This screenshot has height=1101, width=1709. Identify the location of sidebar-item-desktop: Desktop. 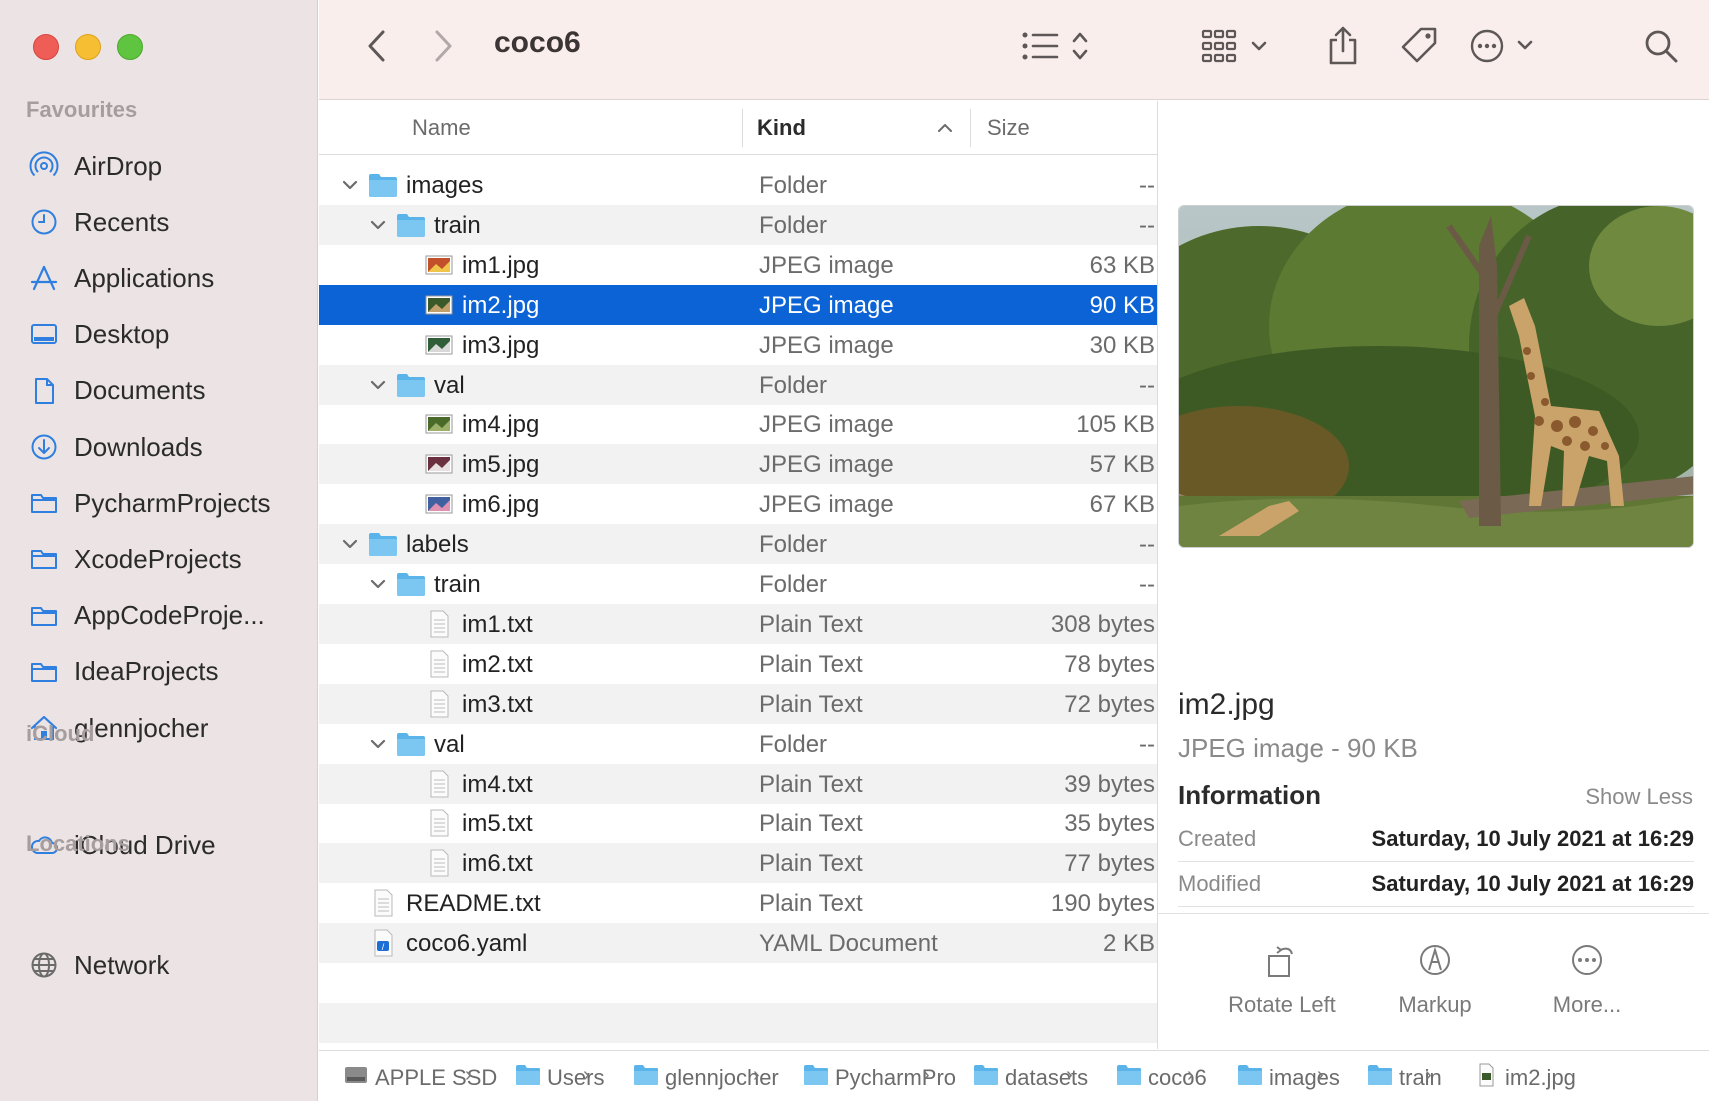
(98, 335).